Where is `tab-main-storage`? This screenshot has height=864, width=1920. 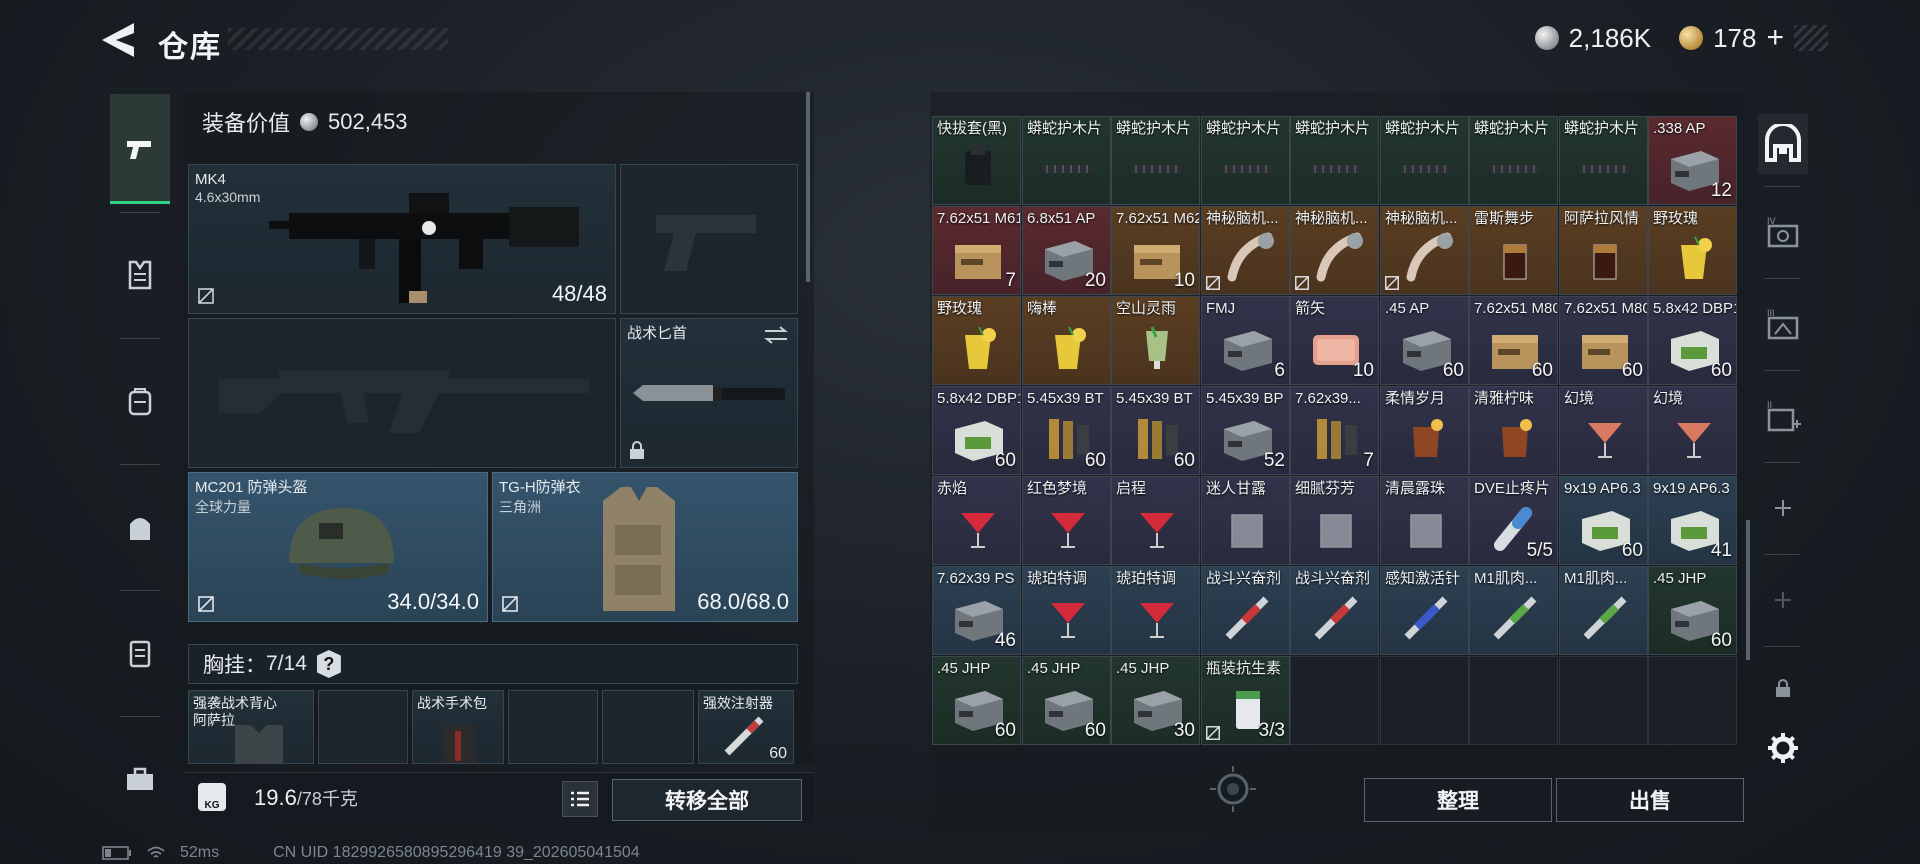 tab-main-storage is located at coordinates (1783, 144).